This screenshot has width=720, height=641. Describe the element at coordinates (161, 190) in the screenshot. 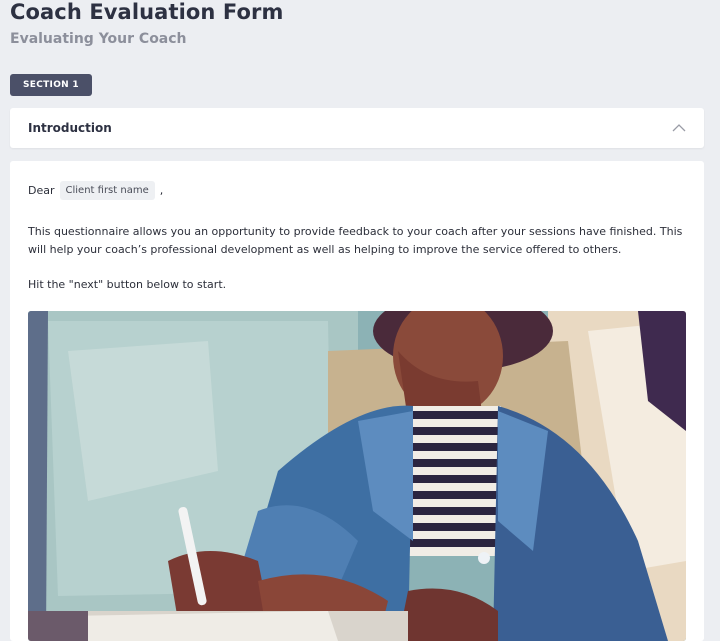

I see `greeting-suffix: ,` at that location.